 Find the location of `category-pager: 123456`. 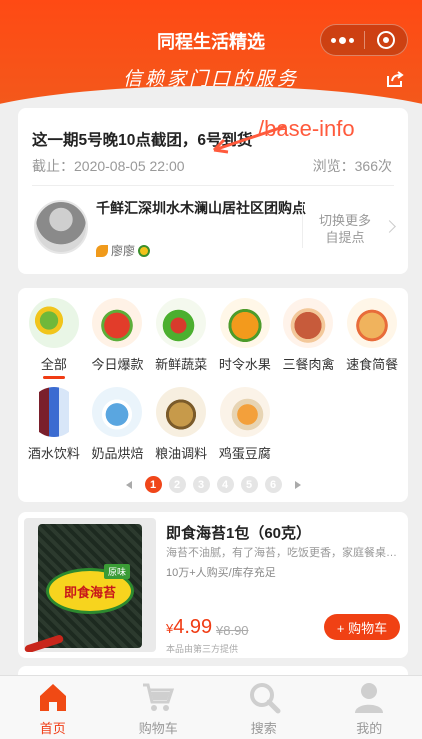

category-pager: 123456 is located at coordinates (213, 484).